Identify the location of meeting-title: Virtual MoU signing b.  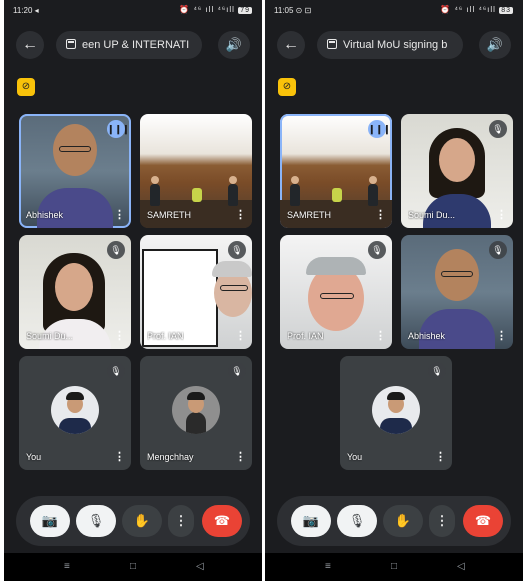
(395, 45).